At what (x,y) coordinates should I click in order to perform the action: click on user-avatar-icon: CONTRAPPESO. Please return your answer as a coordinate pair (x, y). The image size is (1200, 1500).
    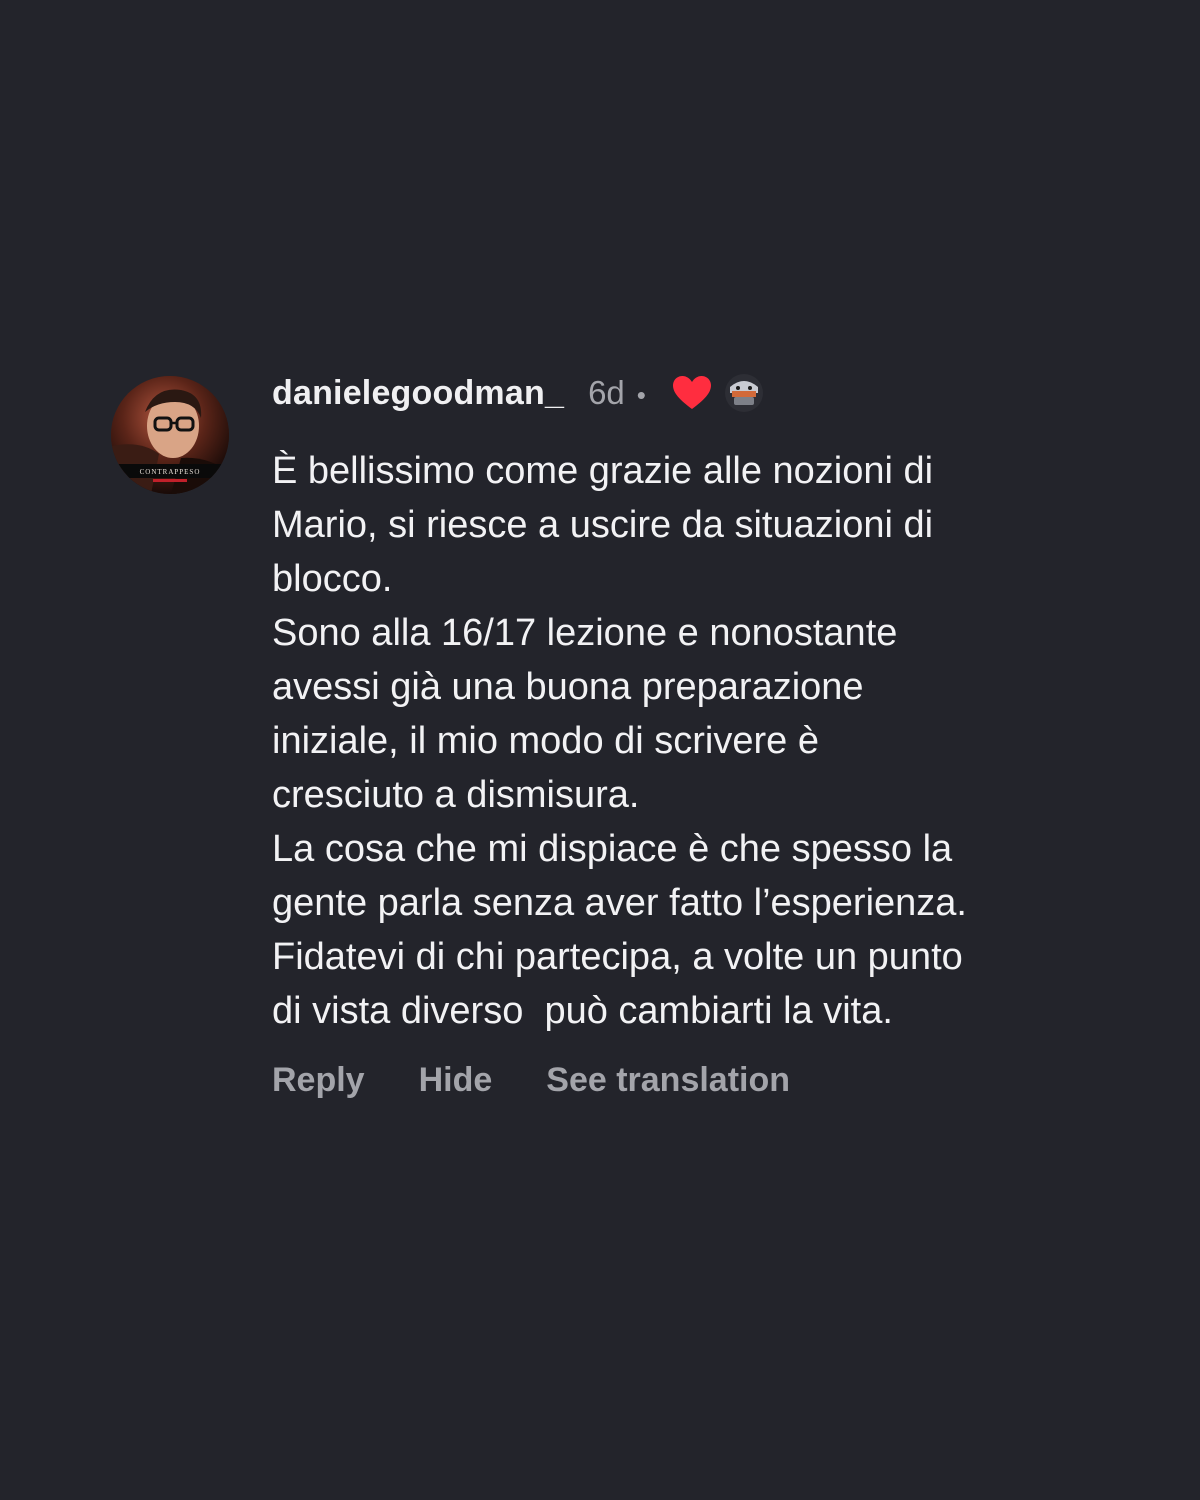
    Looking at the image, I should click on (170, 435).